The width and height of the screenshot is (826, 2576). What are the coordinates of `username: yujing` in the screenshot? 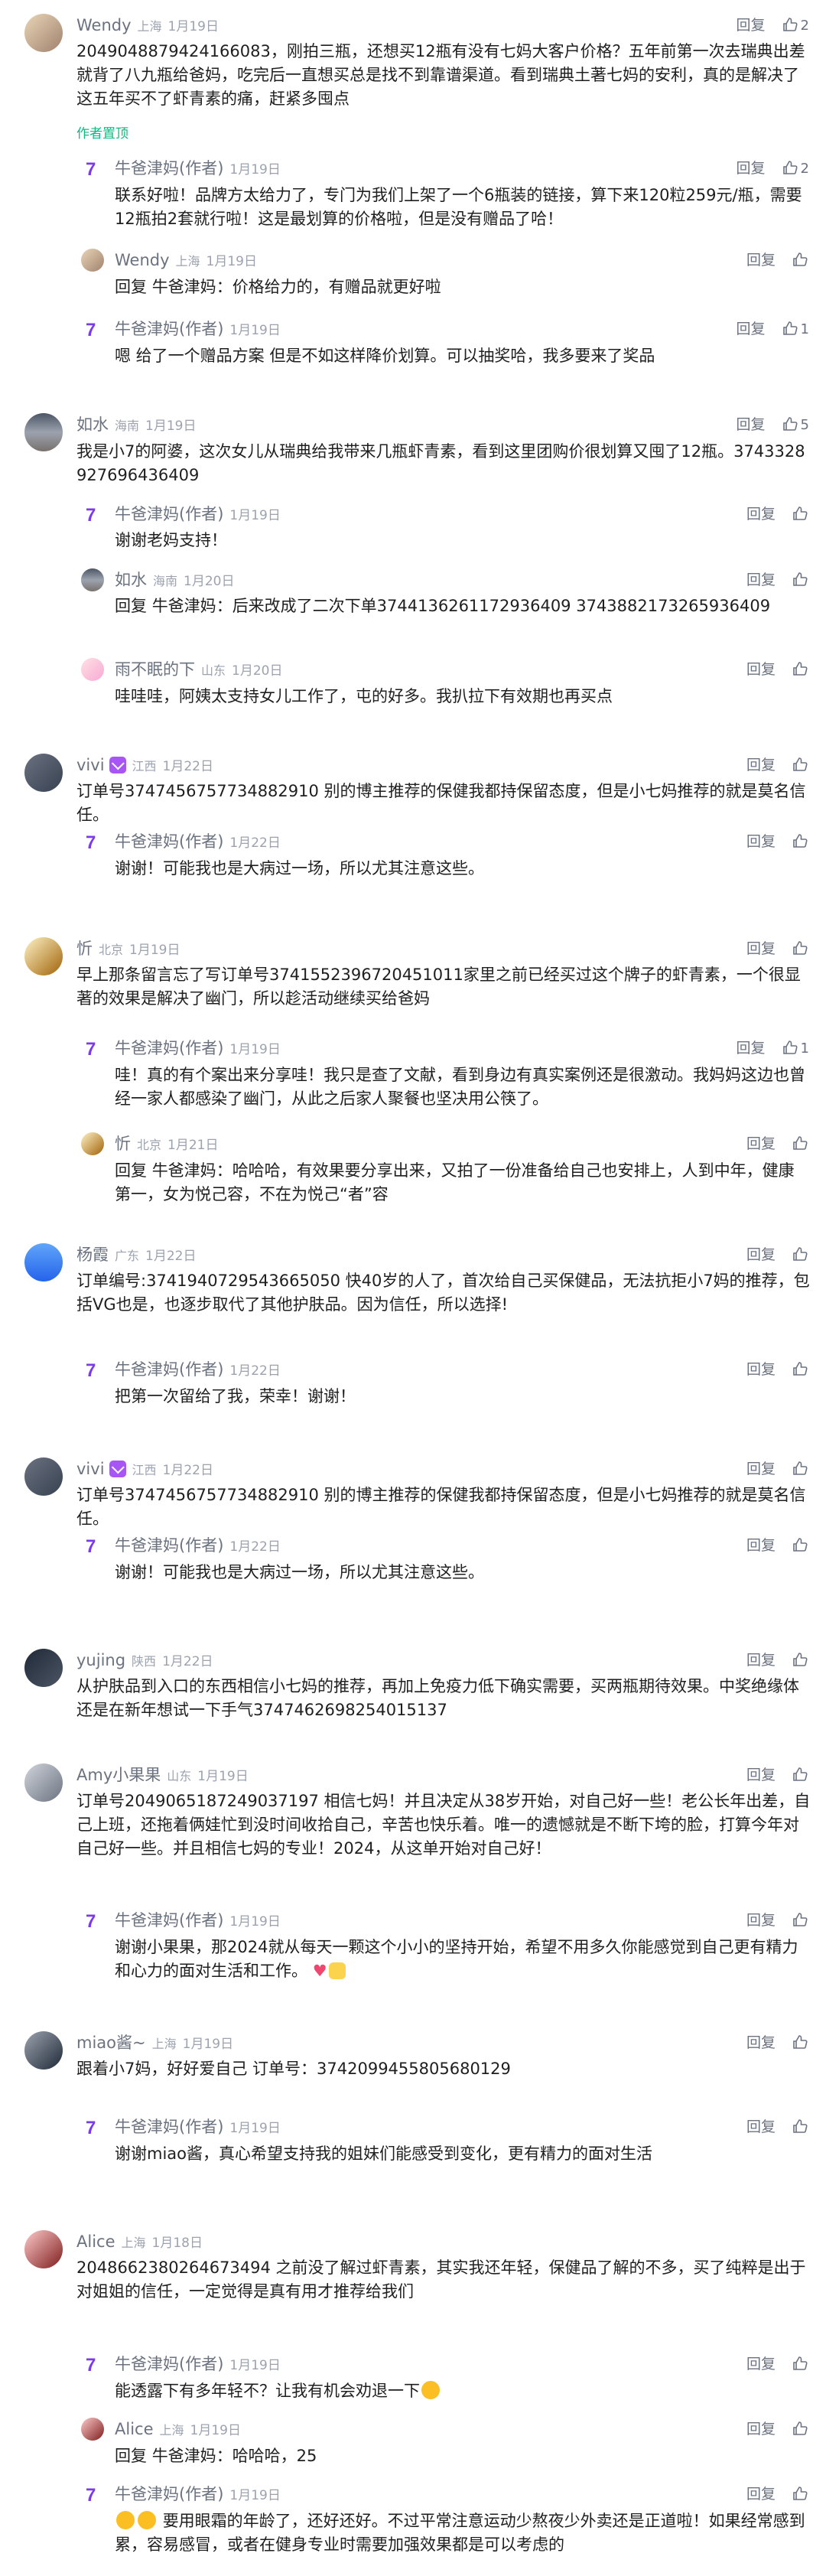 It's located at (100, 1660).